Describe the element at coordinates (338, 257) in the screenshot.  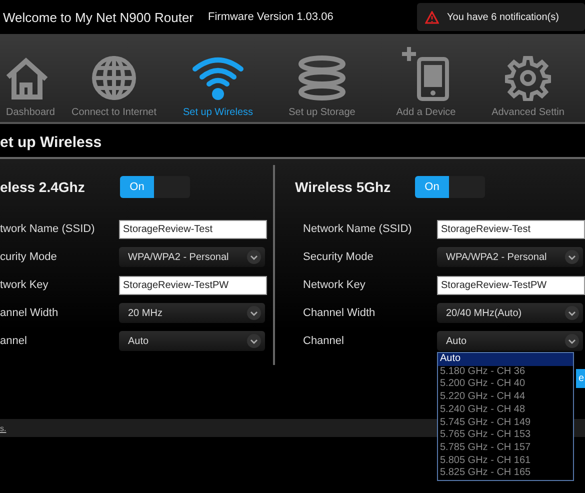
I see `field-label: Security Mode` at that location.